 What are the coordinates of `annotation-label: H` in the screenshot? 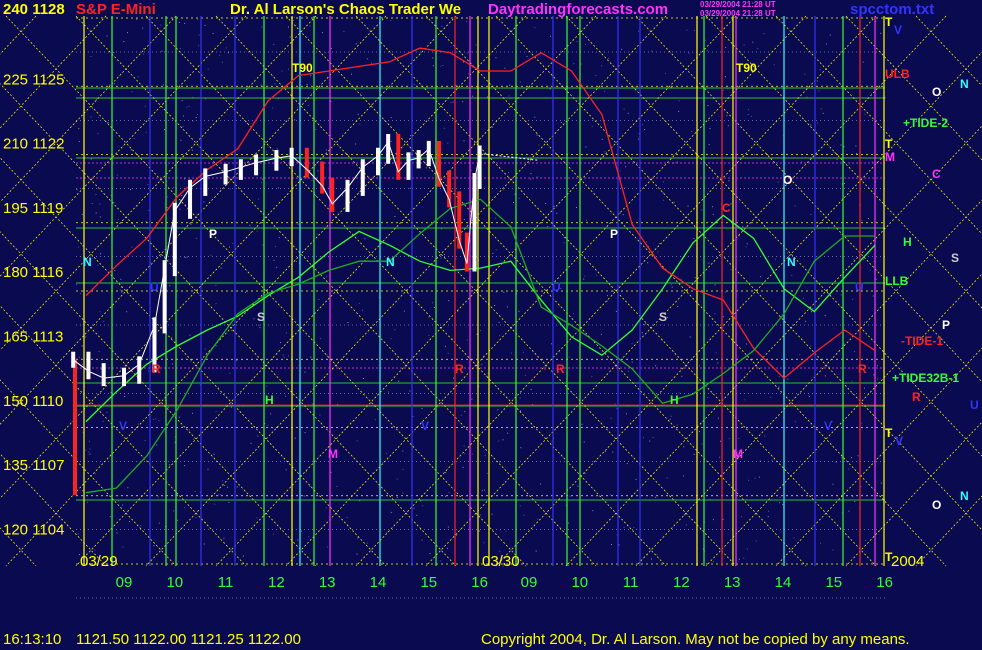 It's located at (674, 400).